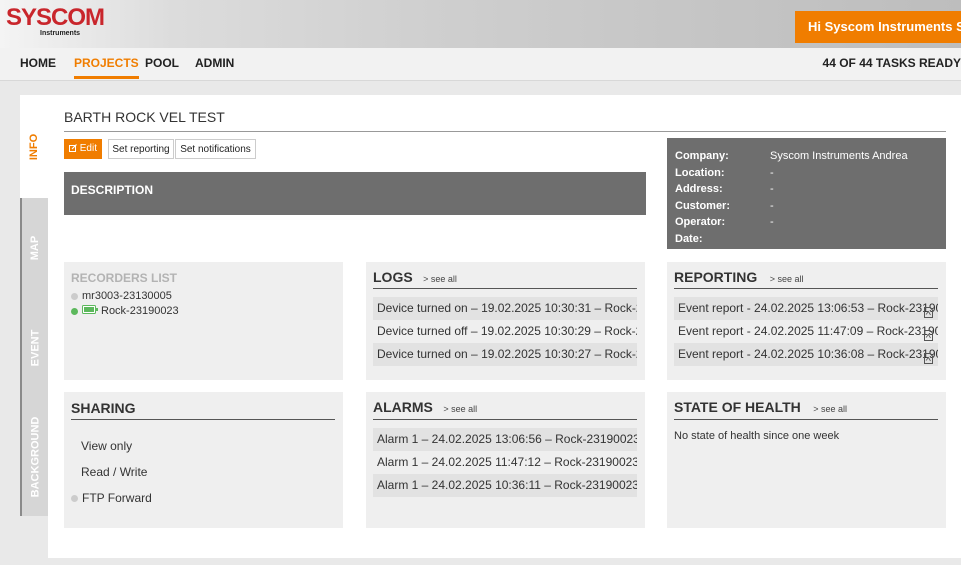 The image size is (961, 565). Describe the element at coordinates (141, 149) in the screenshot. I see `set-reporting-button: Set reporting` at that location.